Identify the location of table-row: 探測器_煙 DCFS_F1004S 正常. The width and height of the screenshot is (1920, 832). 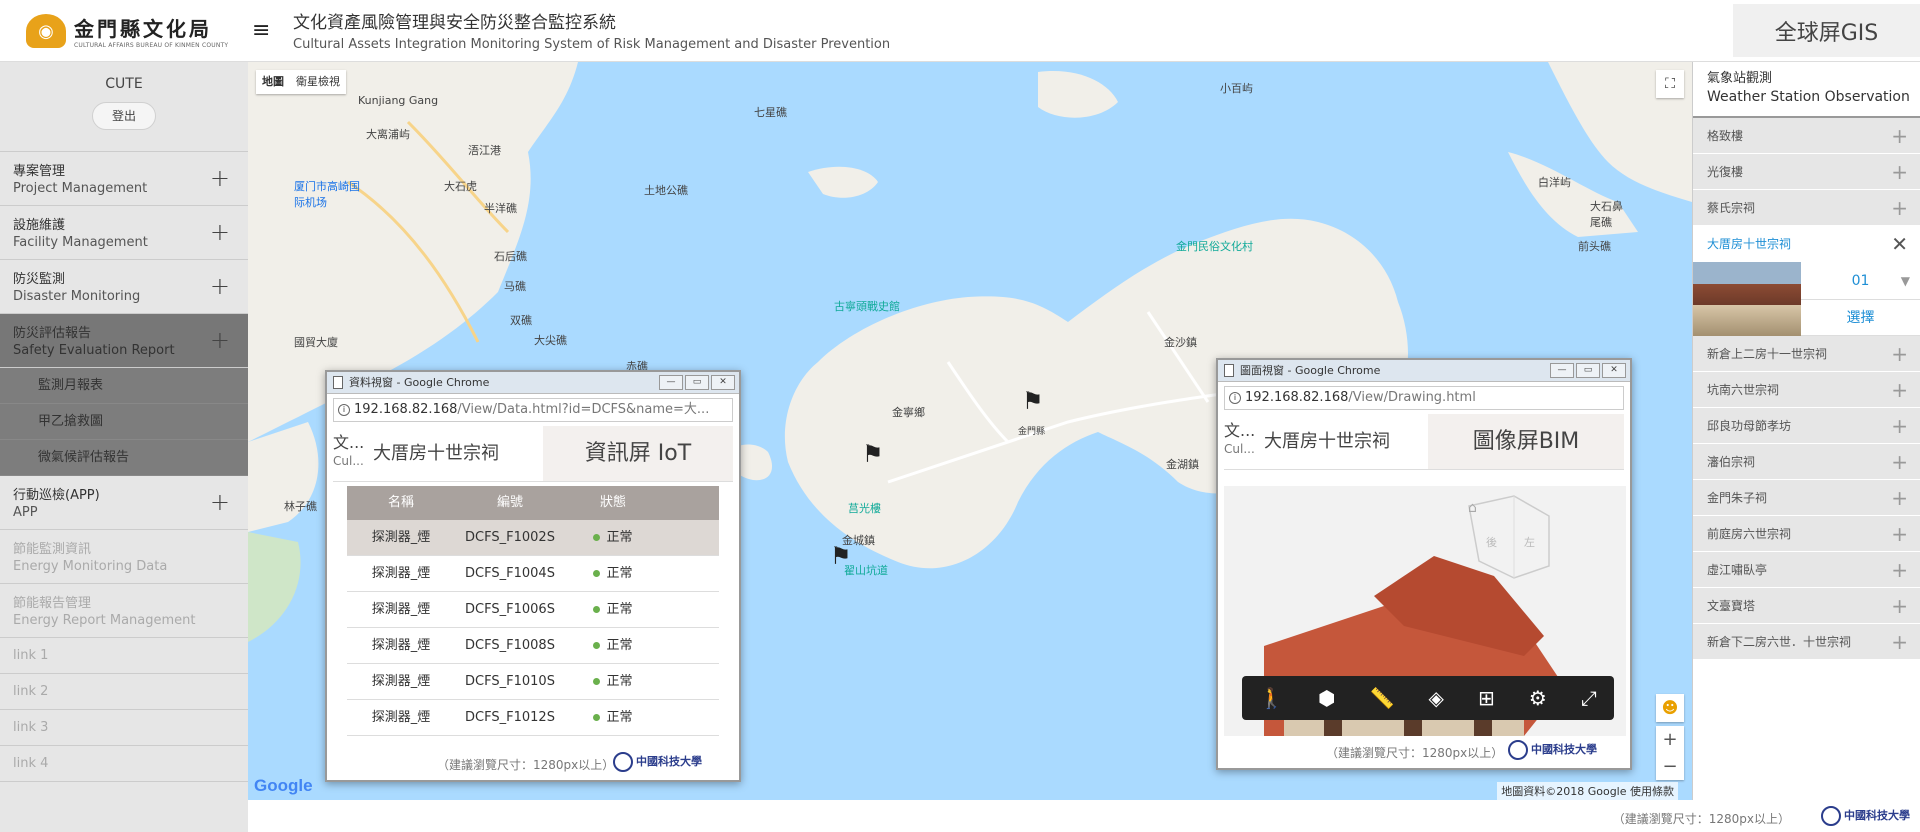
(533, 574).